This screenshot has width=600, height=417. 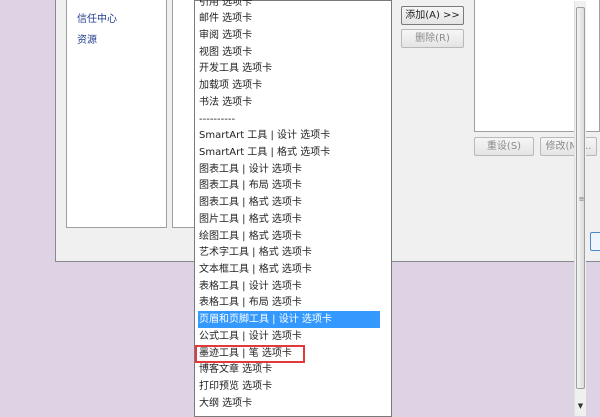 I want to click on dropdown-item: 图表工具 | 格式 选项卡, so click(x=289, y=202).